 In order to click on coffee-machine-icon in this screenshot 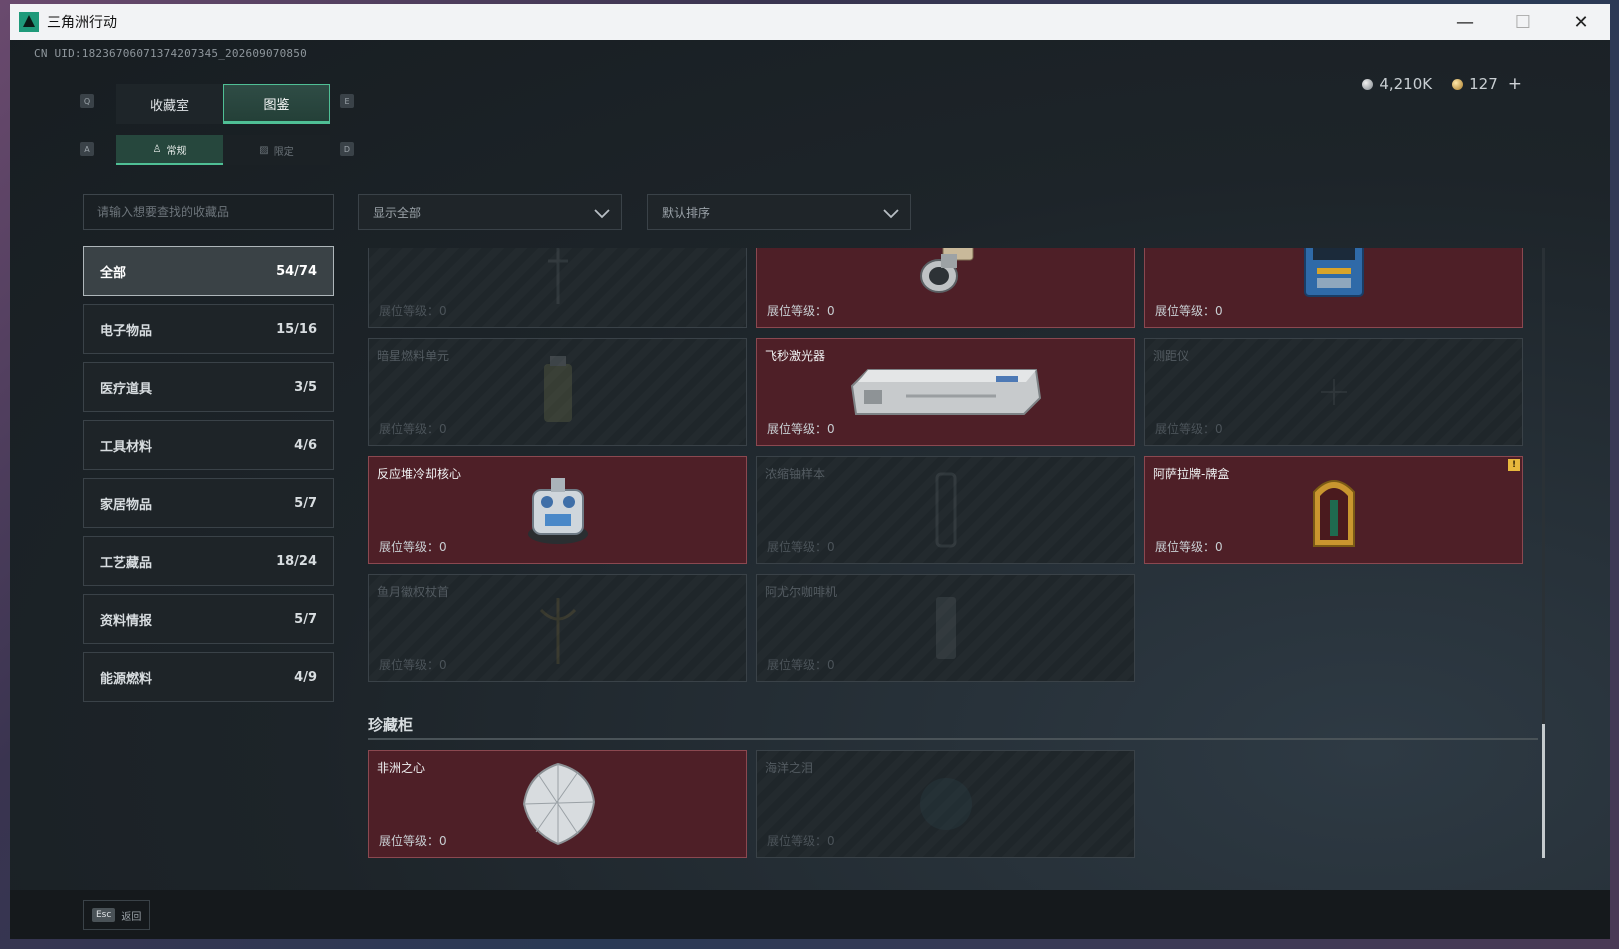, I will do `click(945, 628)`.